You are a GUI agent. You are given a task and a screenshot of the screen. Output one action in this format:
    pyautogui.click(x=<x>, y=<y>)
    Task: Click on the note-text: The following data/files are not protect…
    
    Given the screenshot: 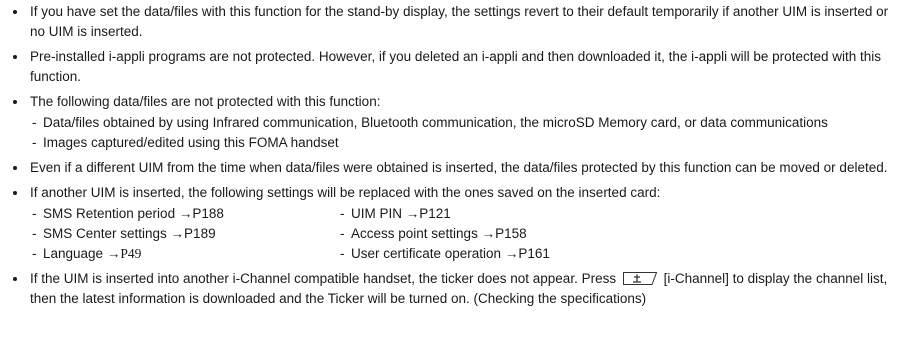 What is the action you would take?
    pyautogui.click(x=205, y=101)
    